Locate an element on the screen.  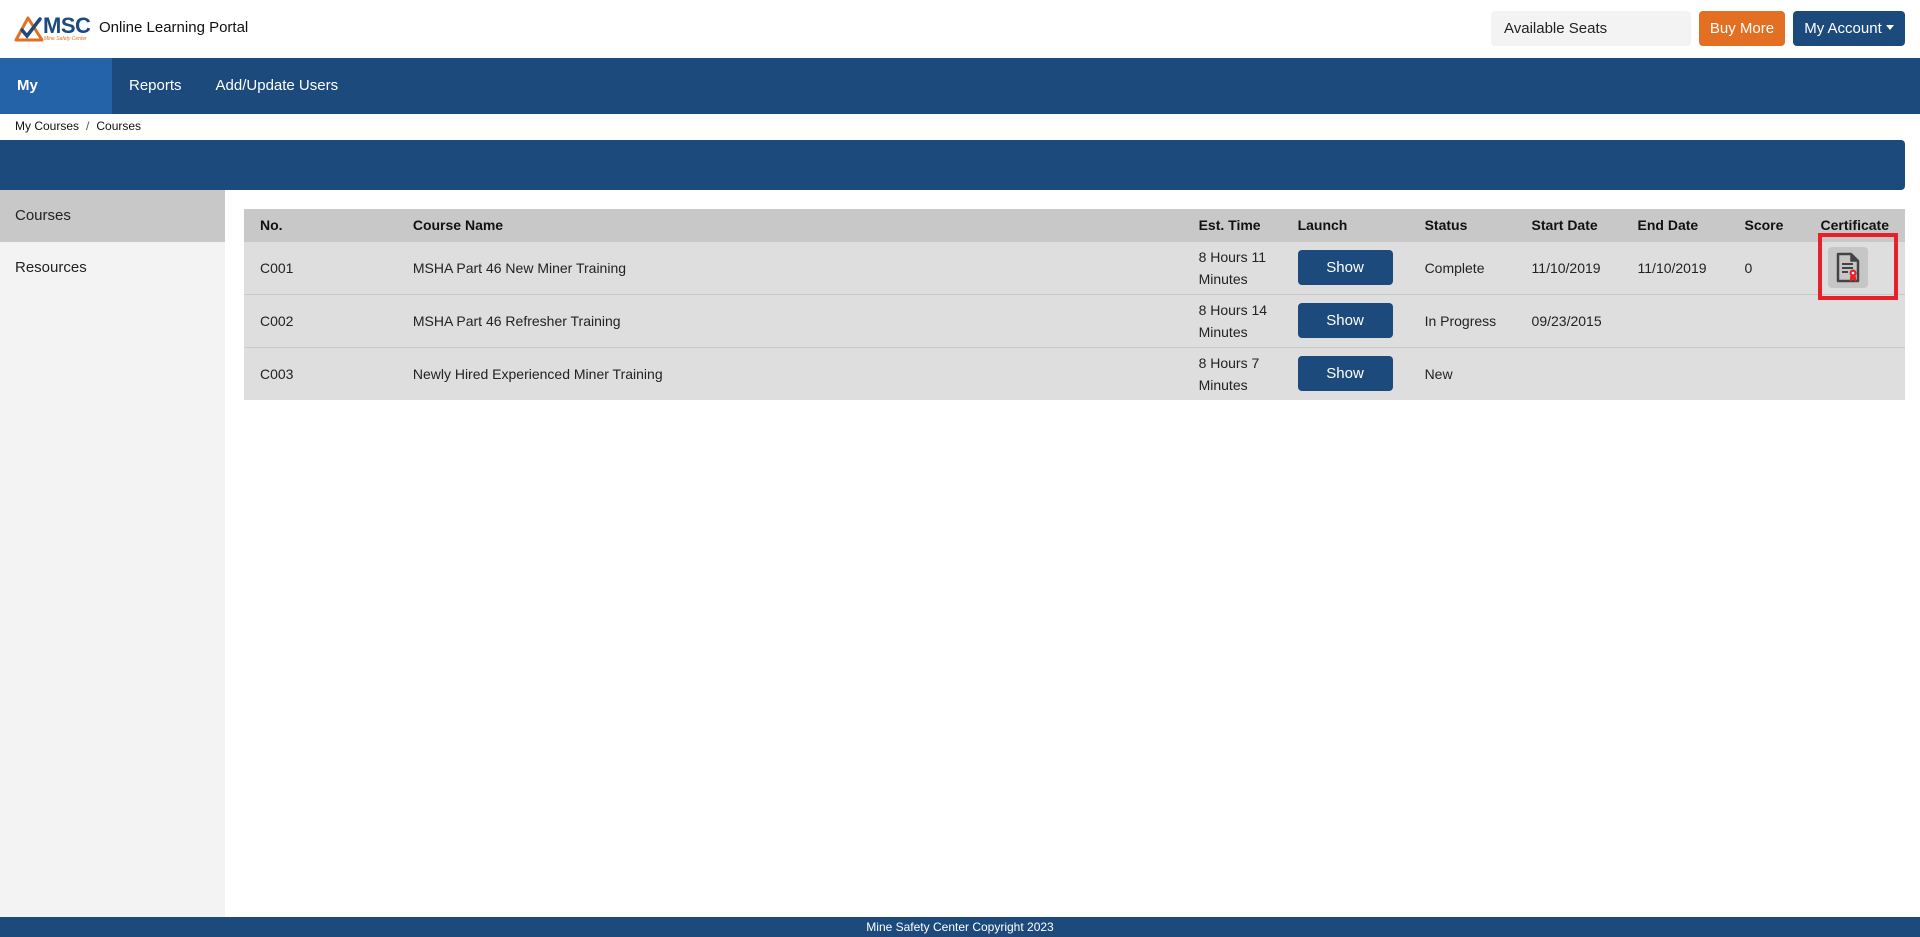
course-name: MSHA Part 46 New Miner Training is located at coordinates (519, 267).